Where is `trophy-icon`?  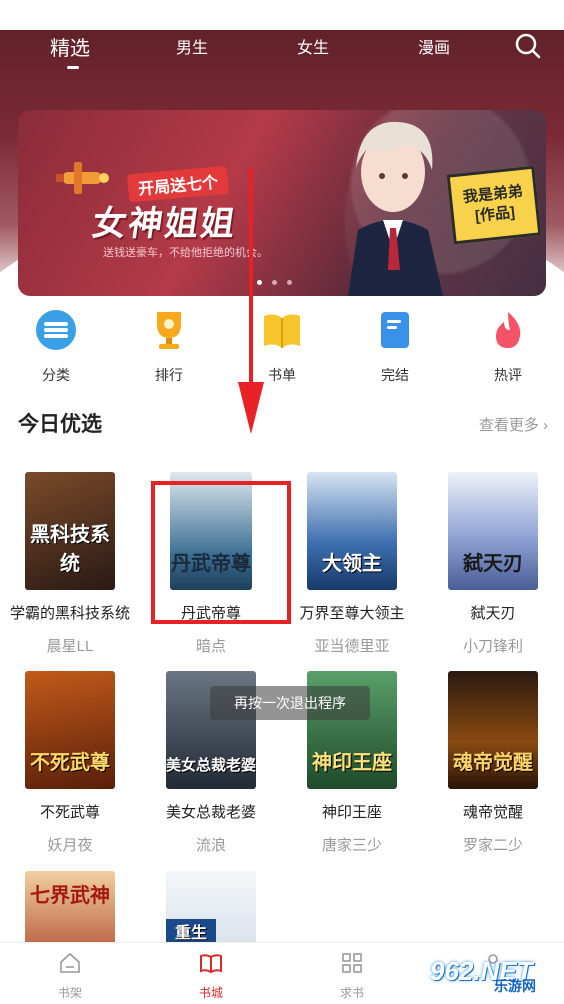 trophy-icon is located at coordinates (169, 330).